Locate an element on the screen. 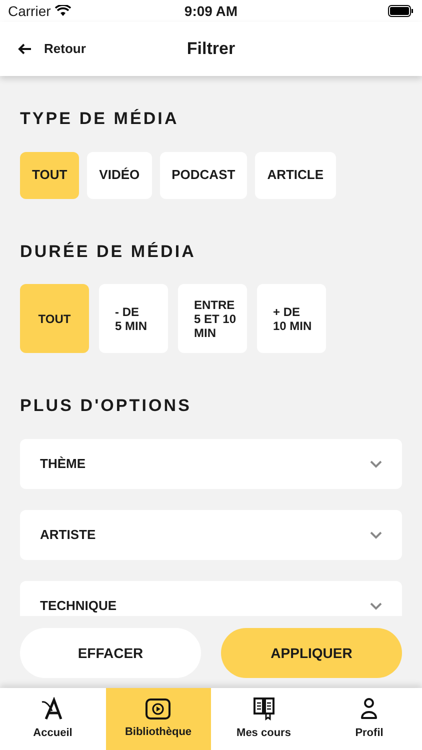  tab-bar-item: Mes cours is located at coordinates (263, 719).